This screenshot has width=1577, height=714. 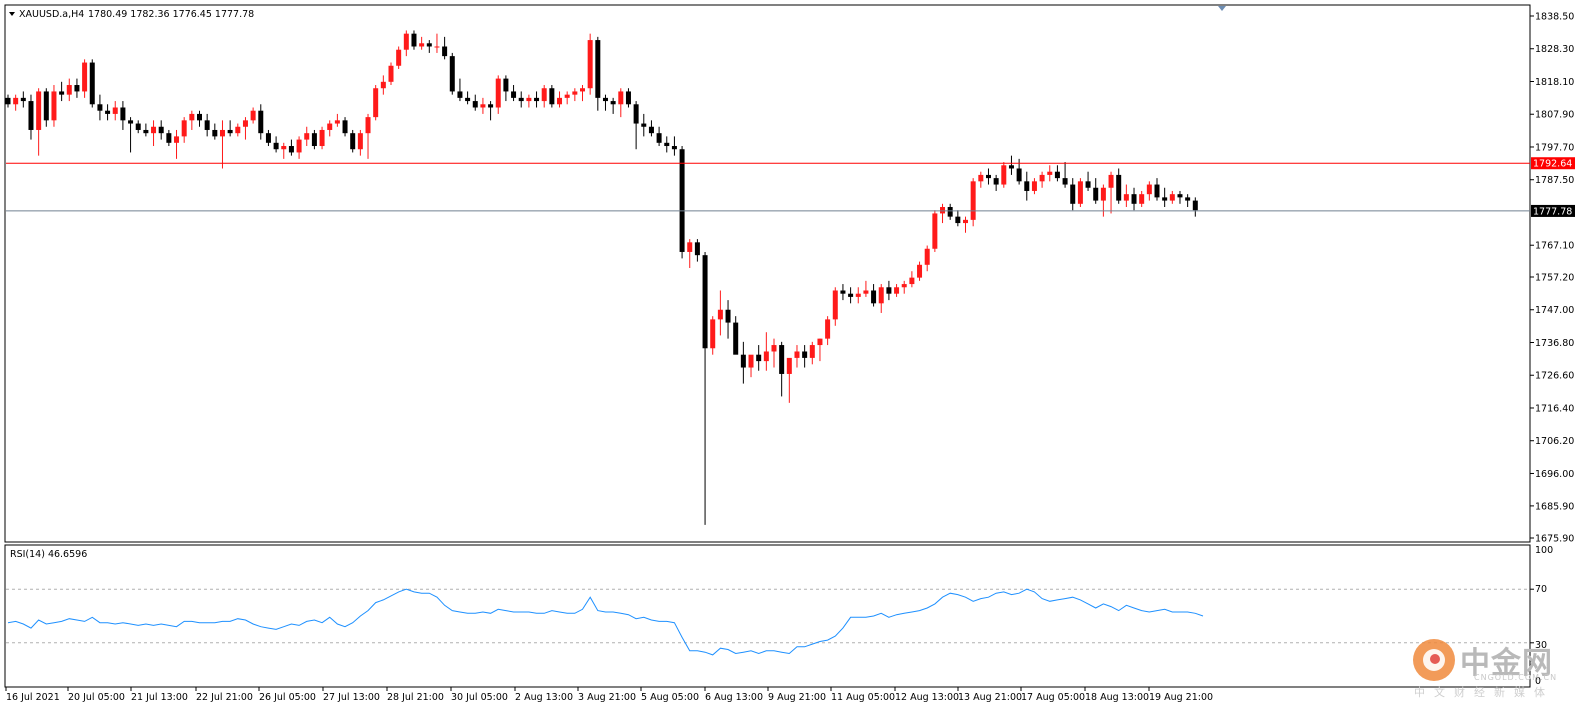 I want to click on price-tick-label: 1818.10, so click(x=1554, y=82).